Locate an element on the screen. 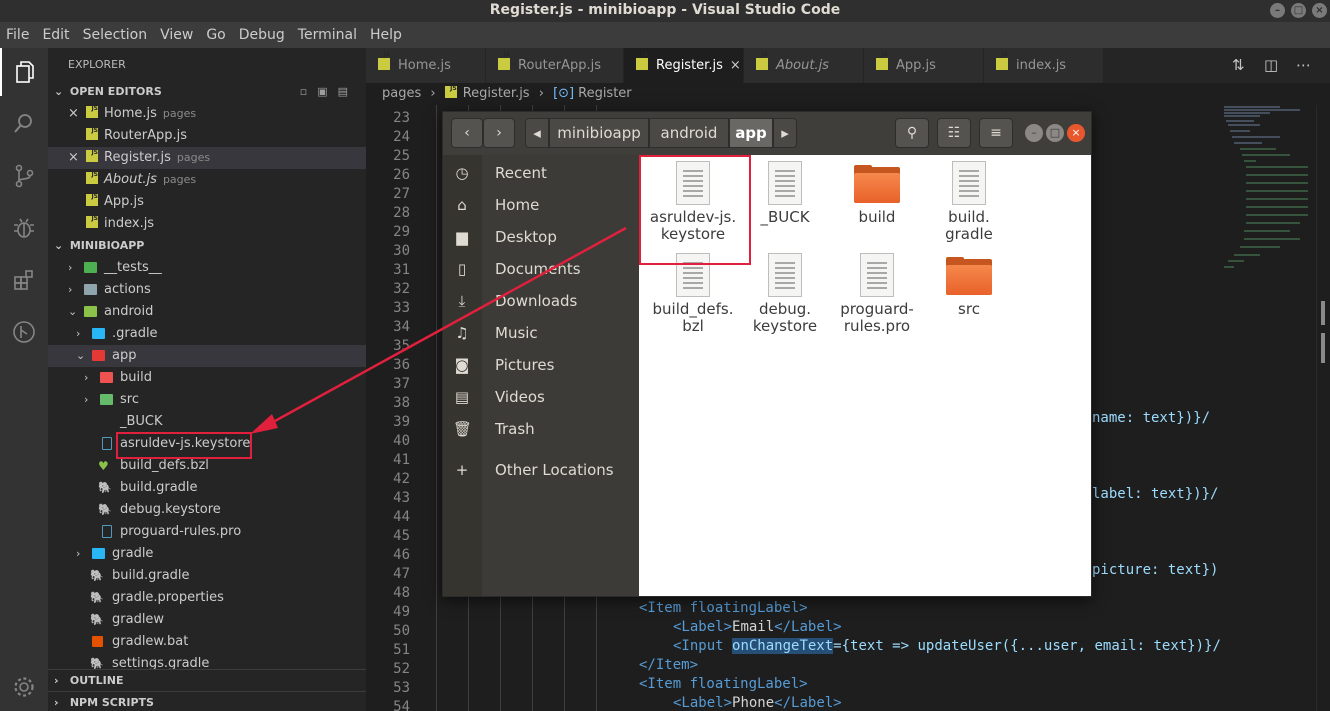 This screenshot has width=1330, height=711. menu-debug: Debug is located at coordinates (262, 35).